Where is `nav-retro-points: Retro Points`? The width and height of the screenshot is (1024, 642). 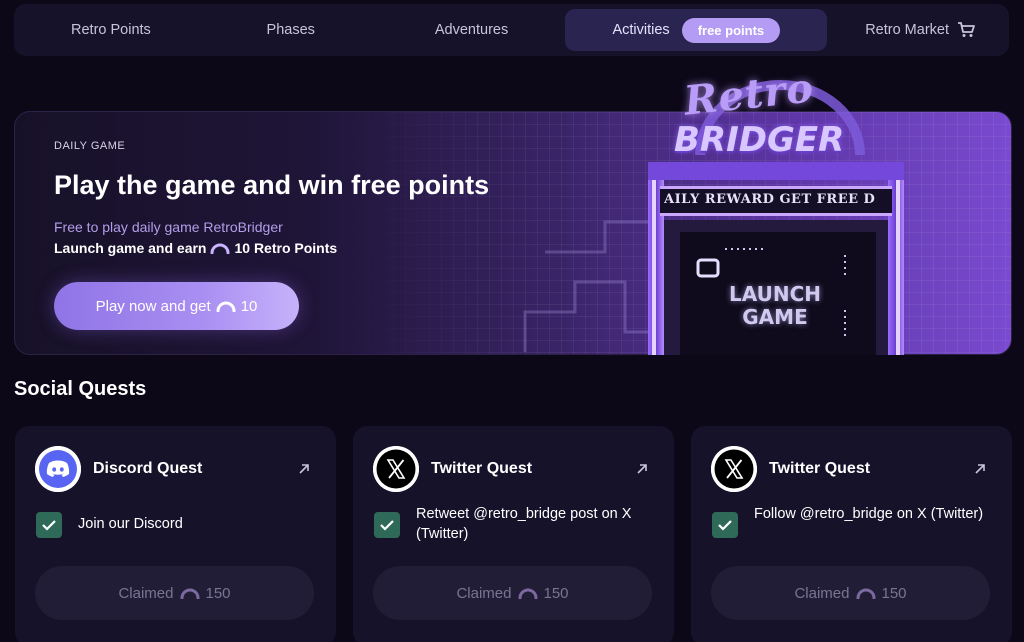
nav-retro-points: Retro Points is located at coordinates (111, 30).